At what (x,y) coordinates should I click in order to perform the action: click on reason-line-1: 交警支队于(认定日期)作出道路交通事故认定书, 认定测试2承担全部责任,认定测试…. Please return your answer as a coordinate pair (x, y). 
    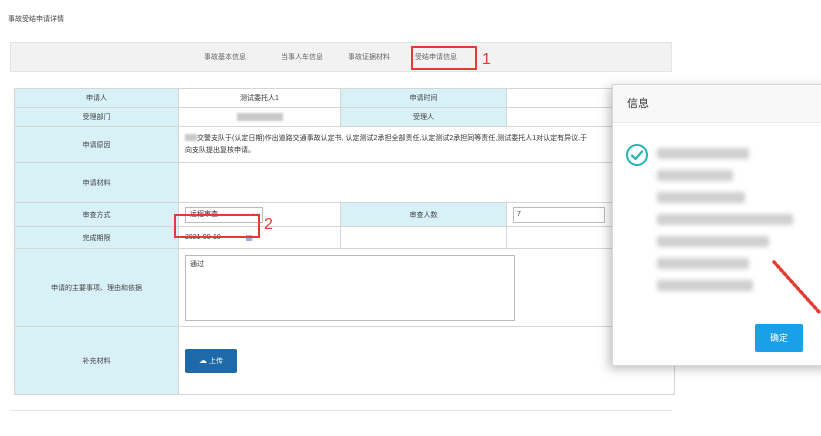
    Looking at the image, I should click on (392, 138).